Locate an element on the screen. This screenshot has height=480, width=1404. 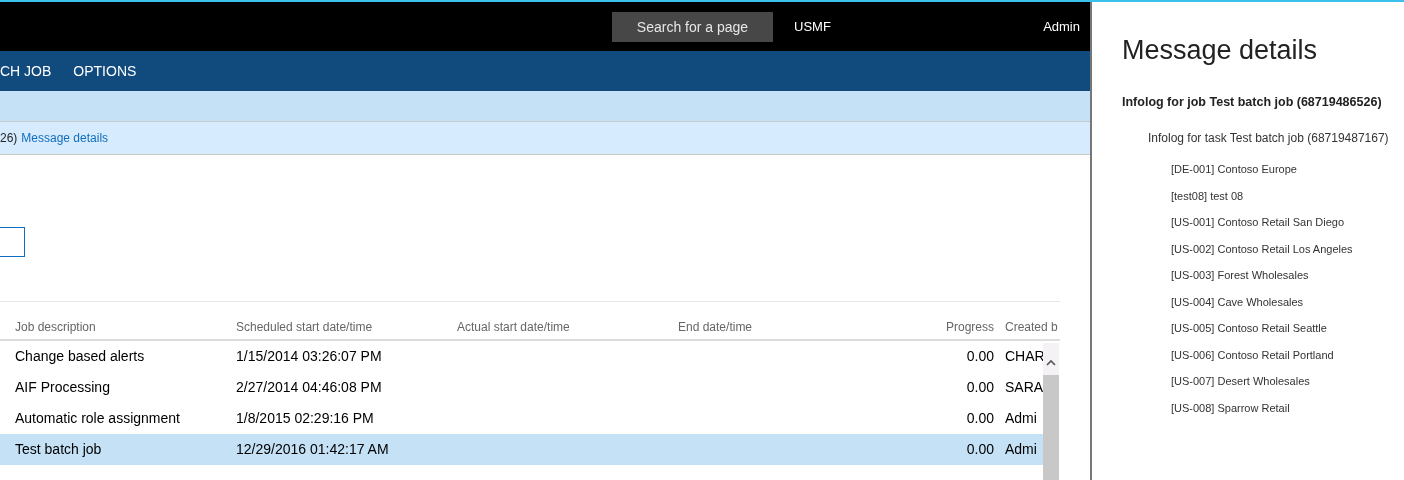
table-cell-text: 1/15/2014 03:26:07 PM is located at coordinates (309, 356).